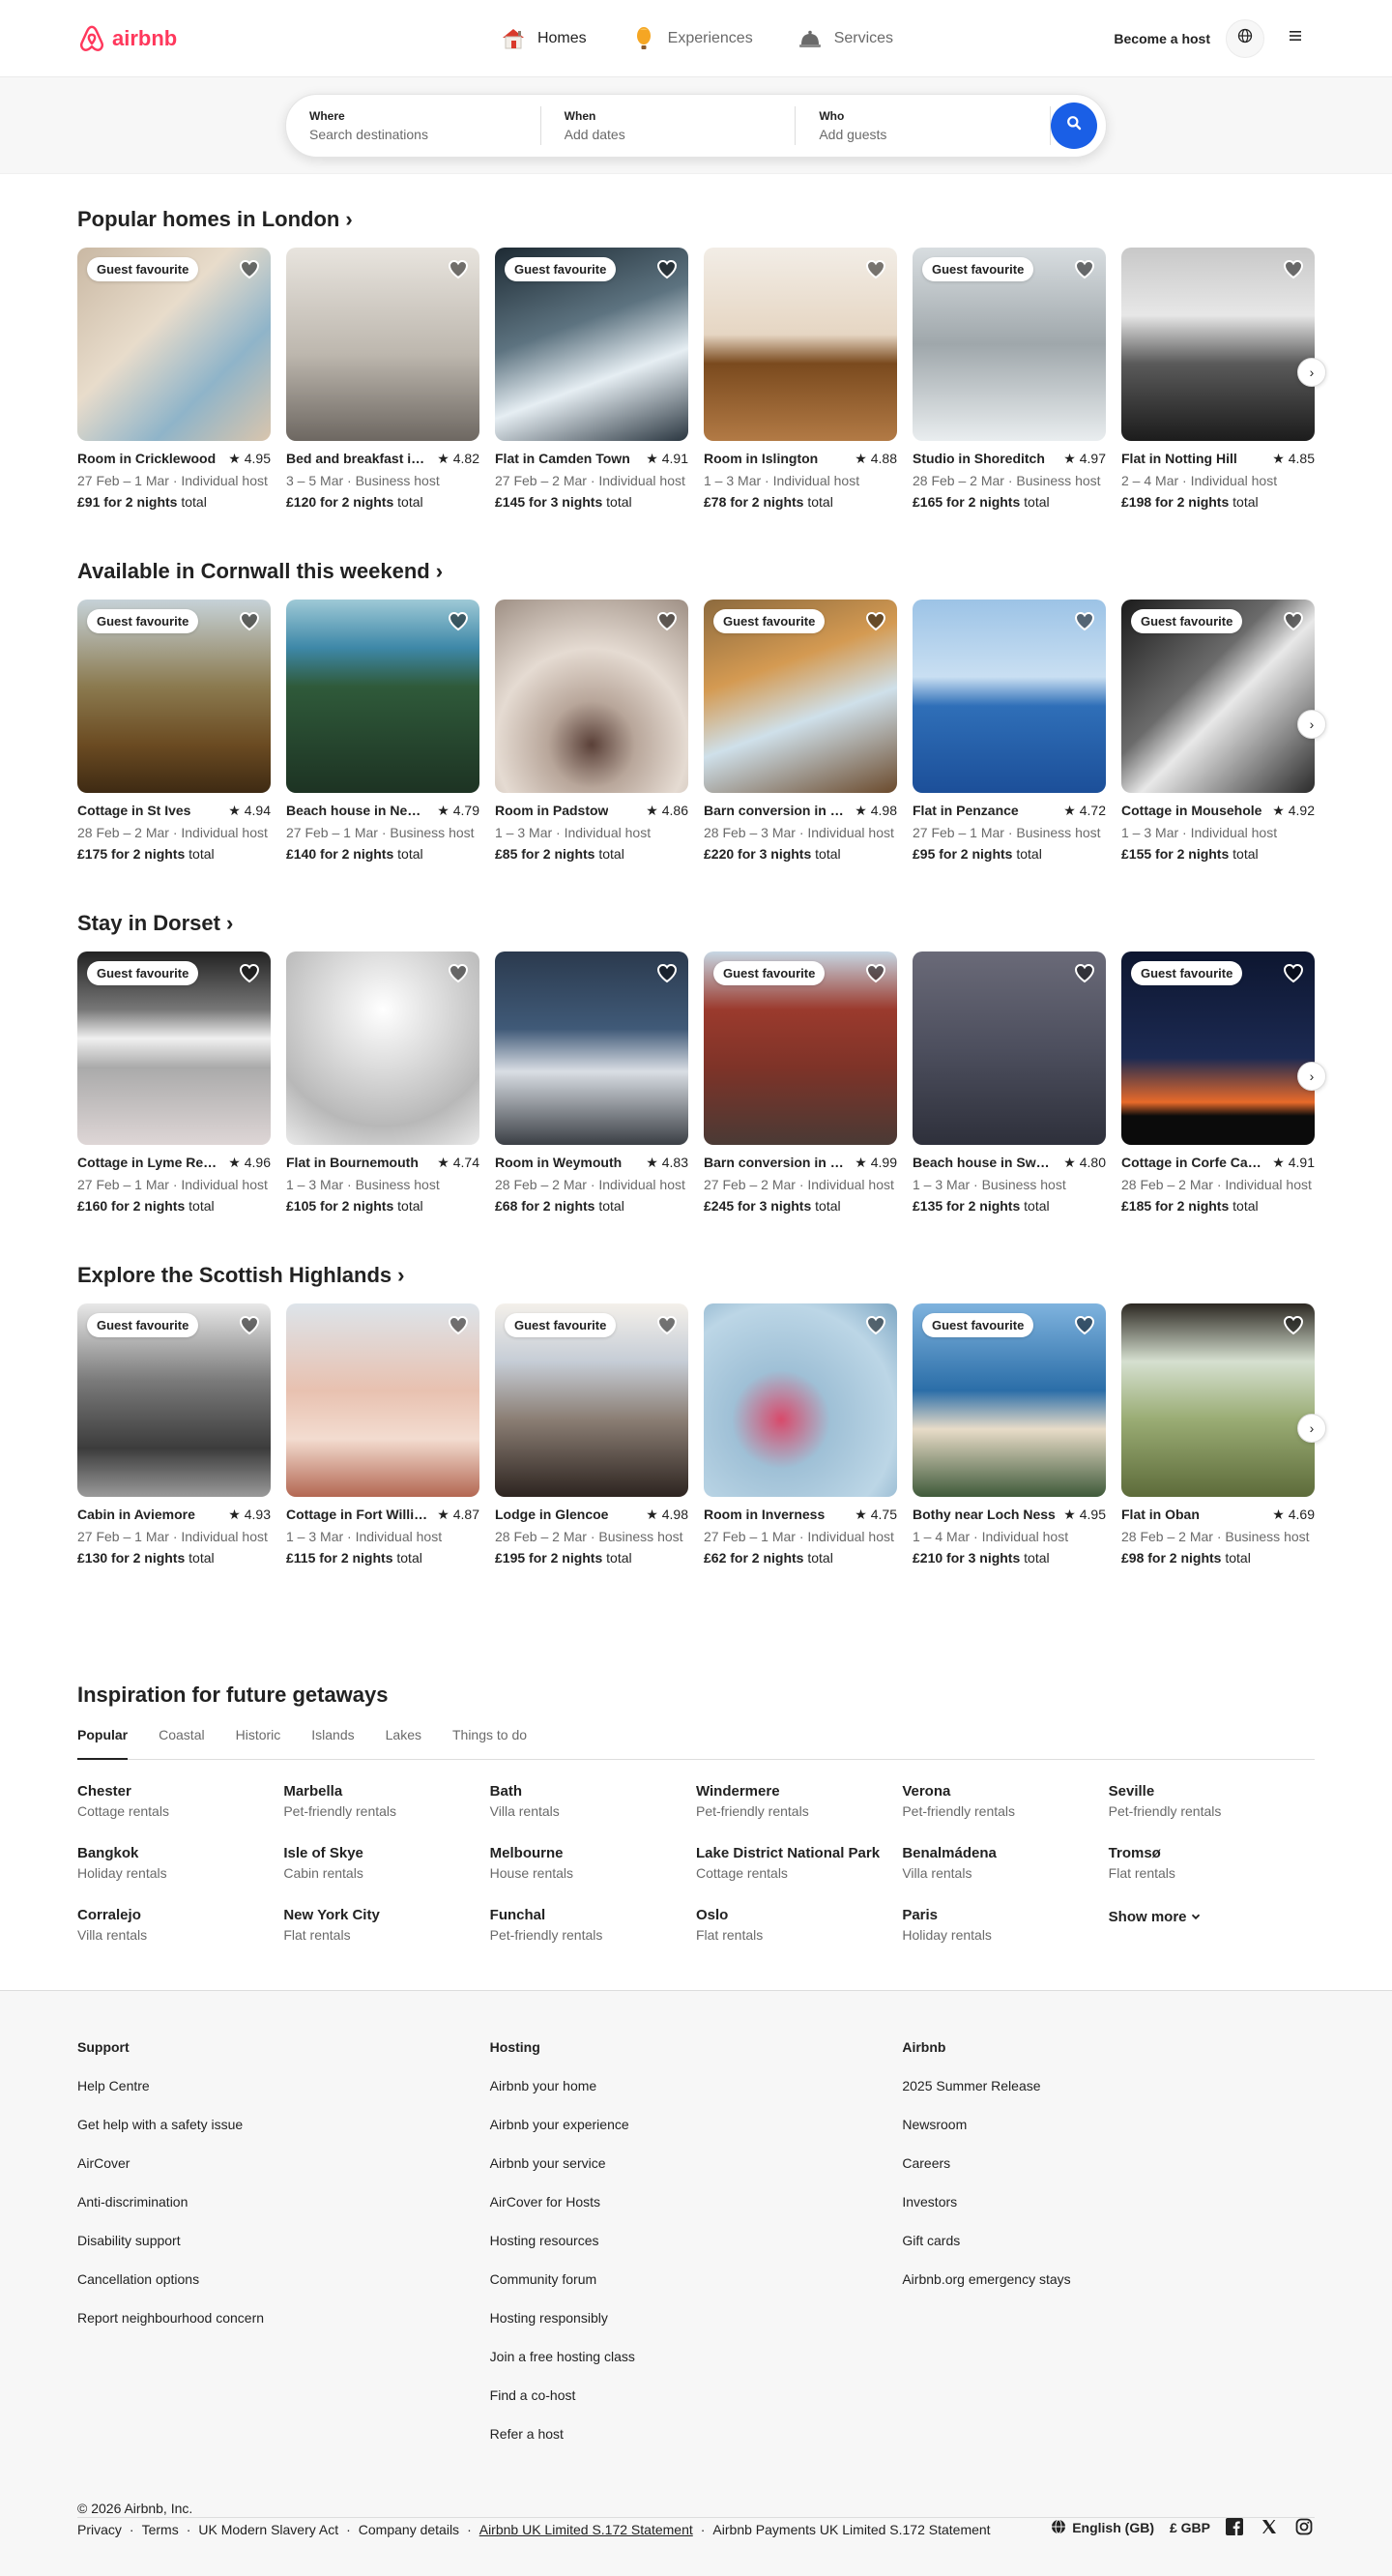 The height and width of the screenshot is (2576, 1392). Describe the element at coordinates (696, 2290) in the screenshot. I see `footer-link: Community forum` at that location.